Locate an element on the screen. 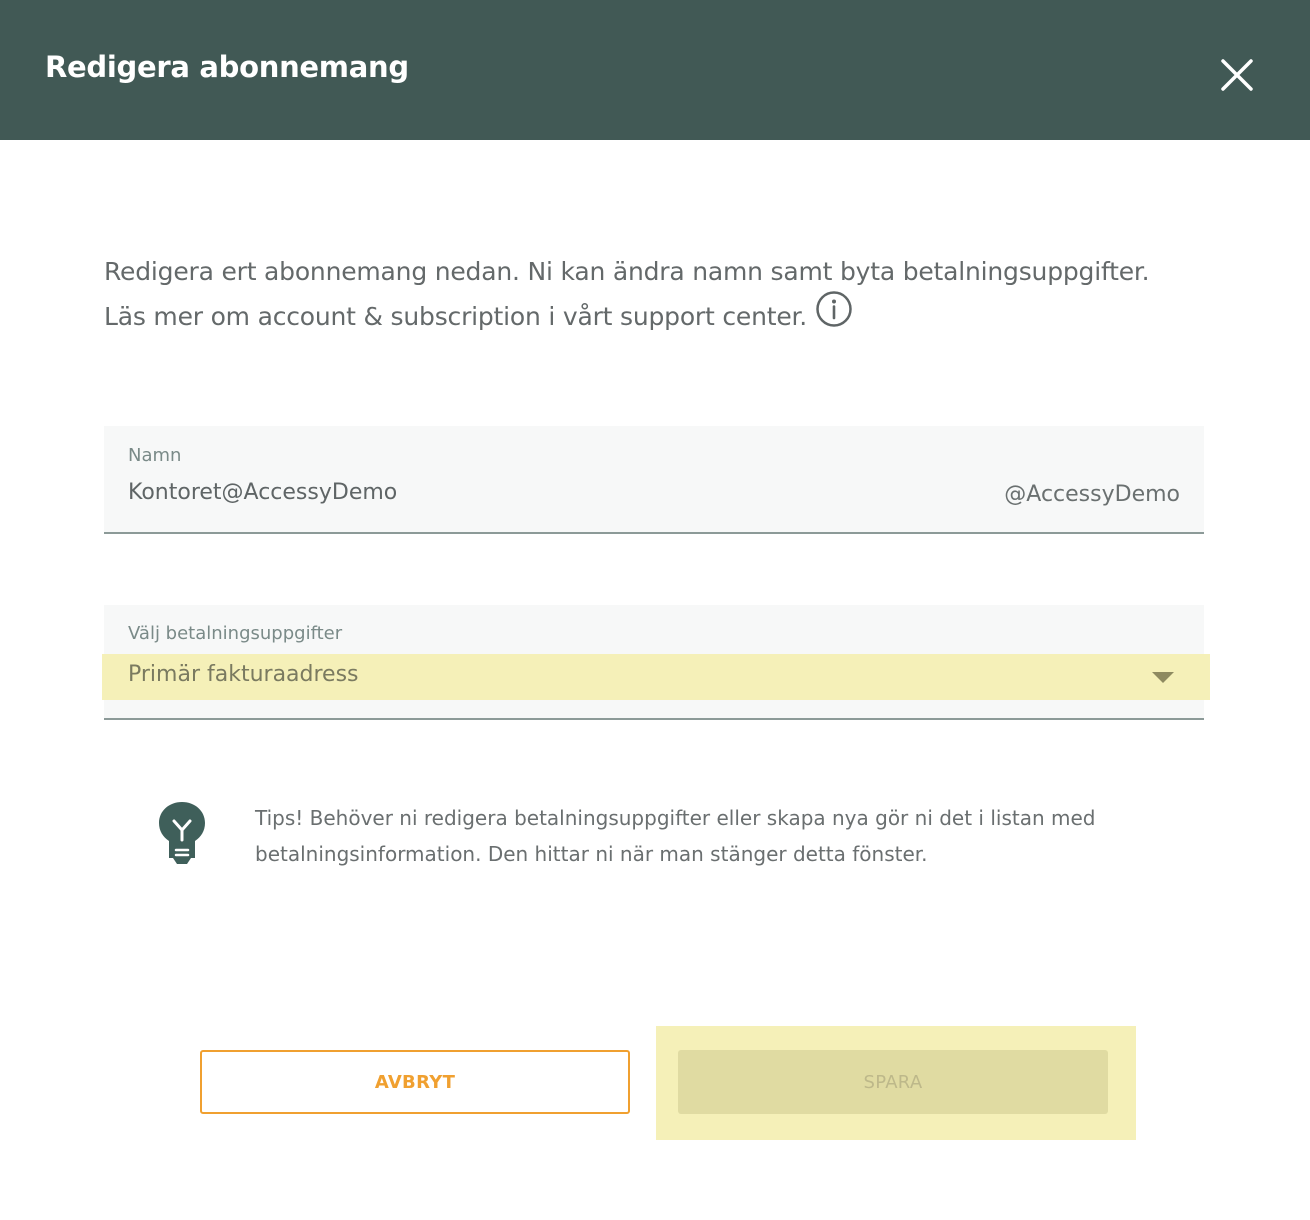 The width and height of the screenshot is (1310, 1220). payment-field-label: Välj betalningsuppgifter is located at coordinates (235, 633).